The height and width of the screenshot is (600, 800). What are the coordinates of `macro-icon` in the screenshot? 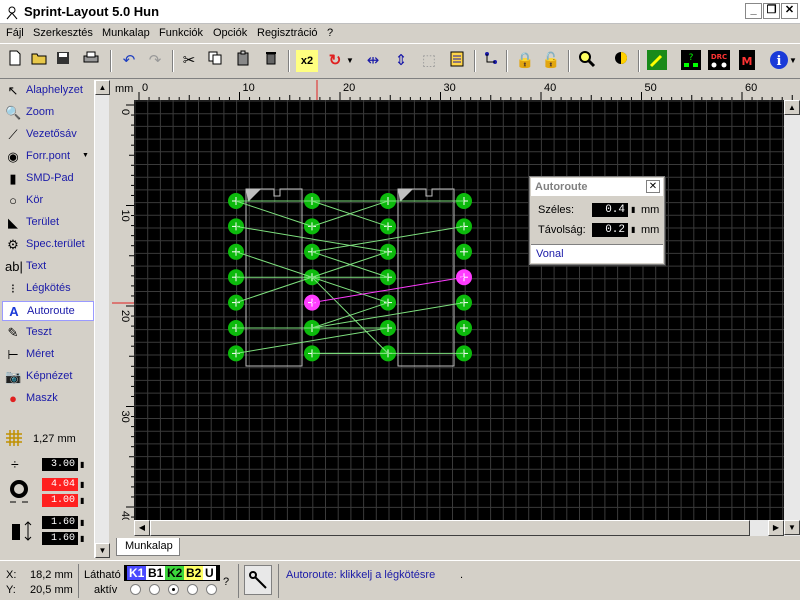 It's located at (657, 61).